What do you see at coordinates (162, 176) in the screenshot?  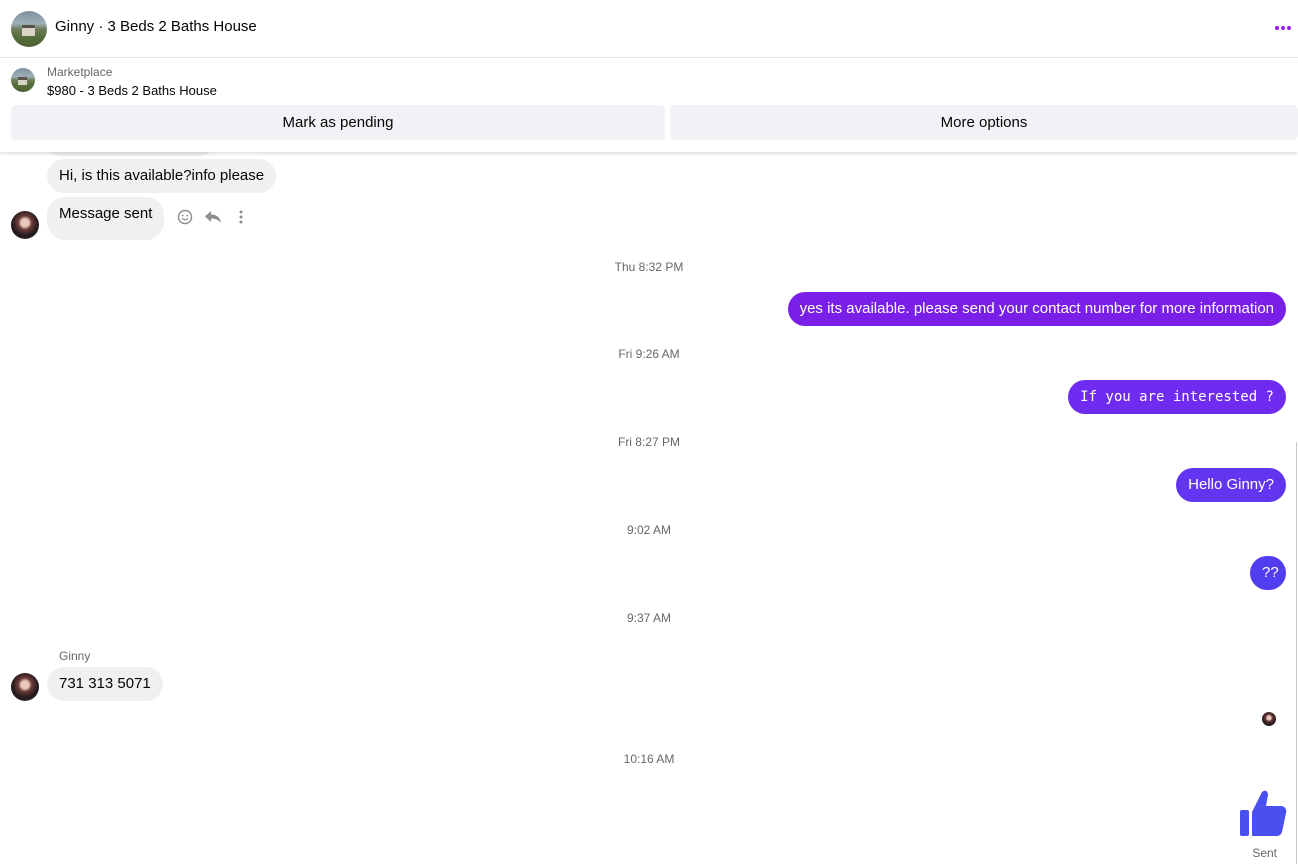 I see `incoming-message: Hi, is this available?info please` at bounding box center [162, 176].